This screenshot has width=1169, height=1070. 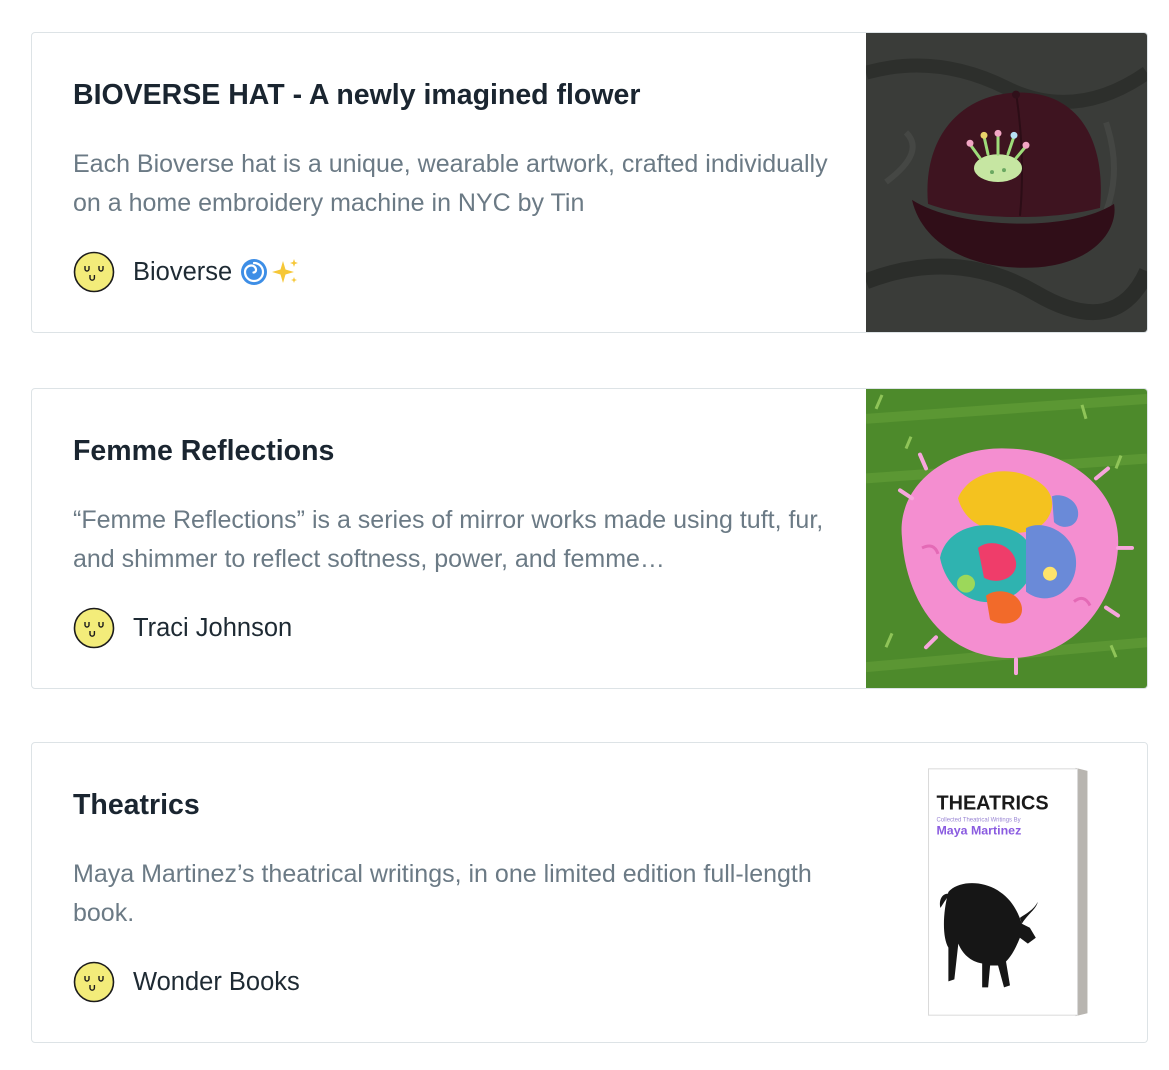 I want to click on author-name: Wonder Books, so click(x=216, y=981).